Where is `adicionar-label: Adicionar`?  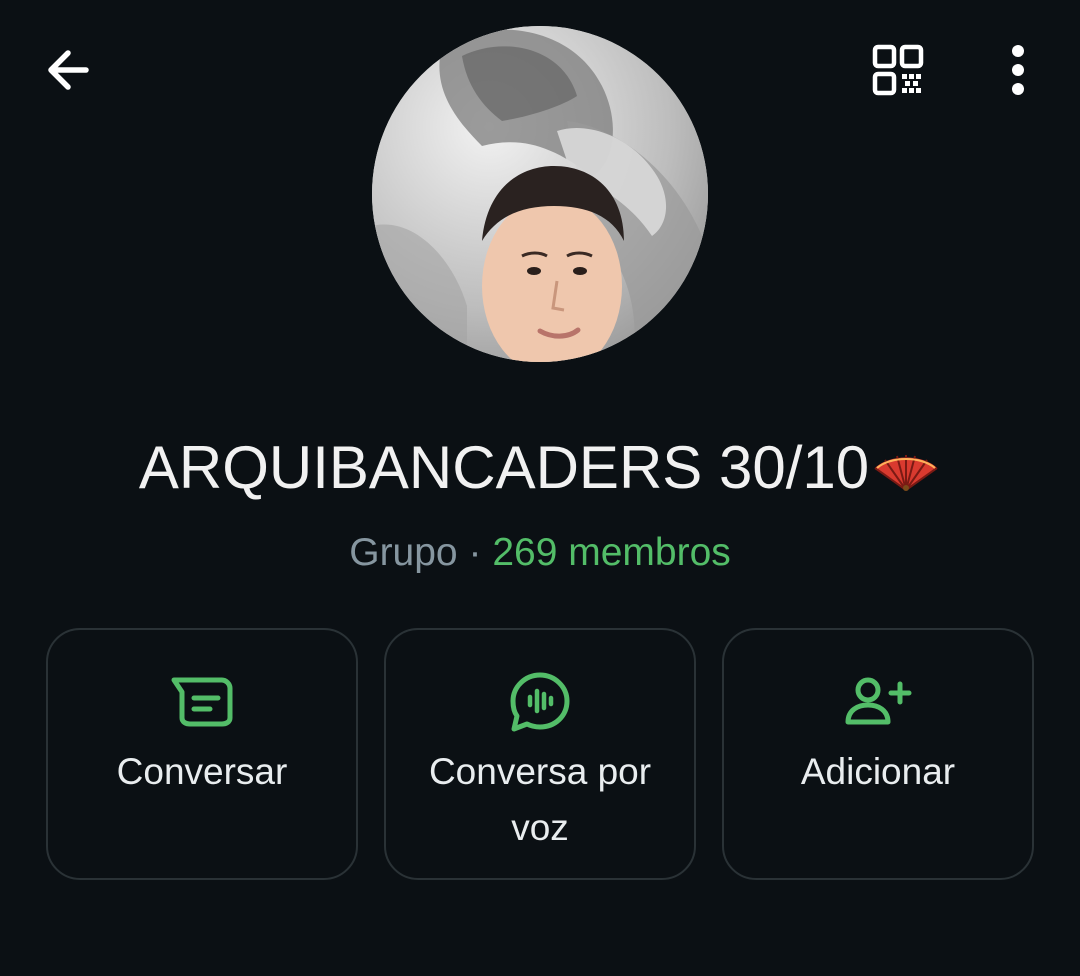 adicionar-label: Adicionar is located at coordinates (878, 771).